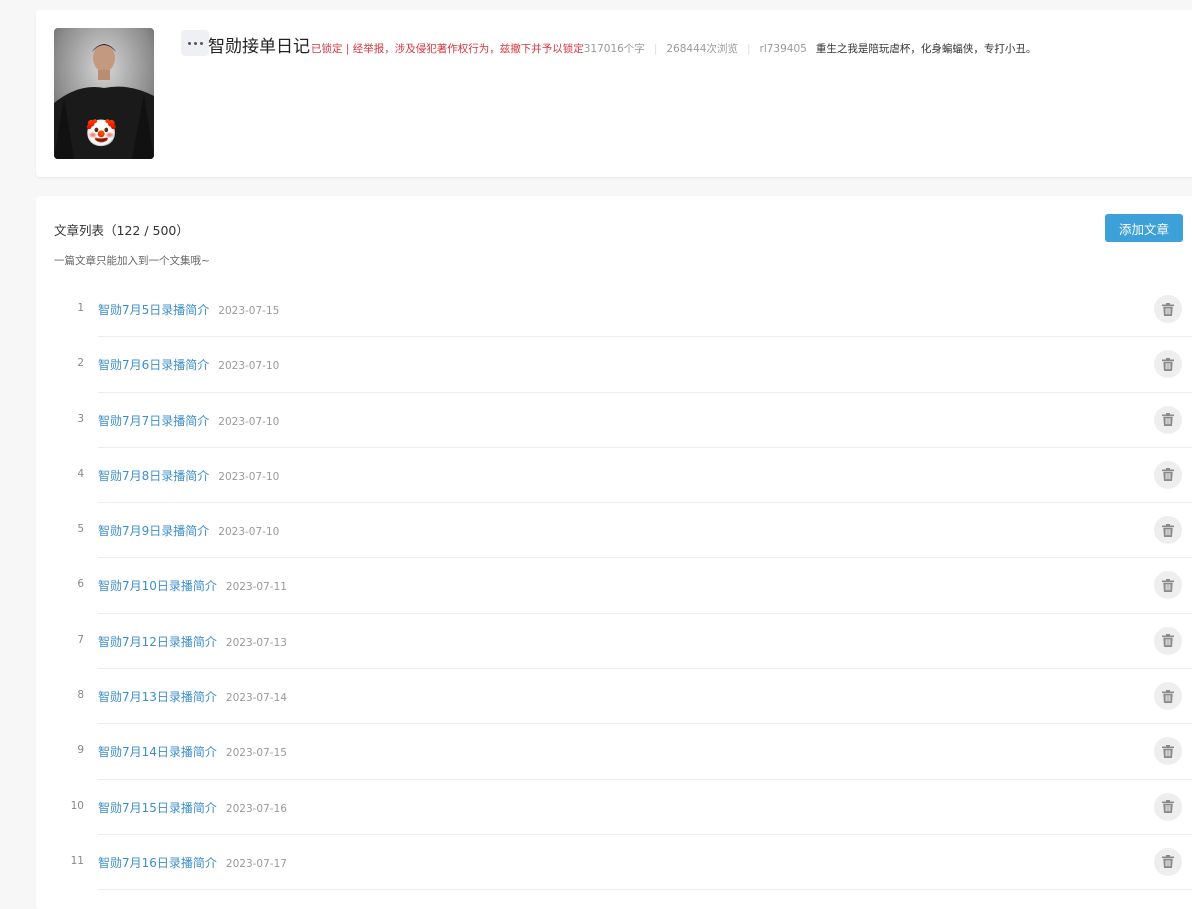 The image size is (1192, 909). I want to click on item-index: 9, so click(80, 750).